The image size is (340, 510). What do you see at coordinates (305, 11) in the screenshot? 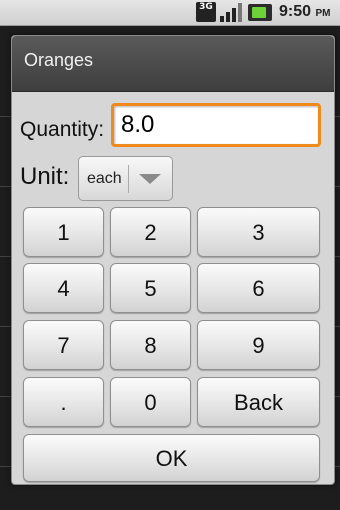
I see `clock: 9:50 PM` at bounding box center [305, 11].